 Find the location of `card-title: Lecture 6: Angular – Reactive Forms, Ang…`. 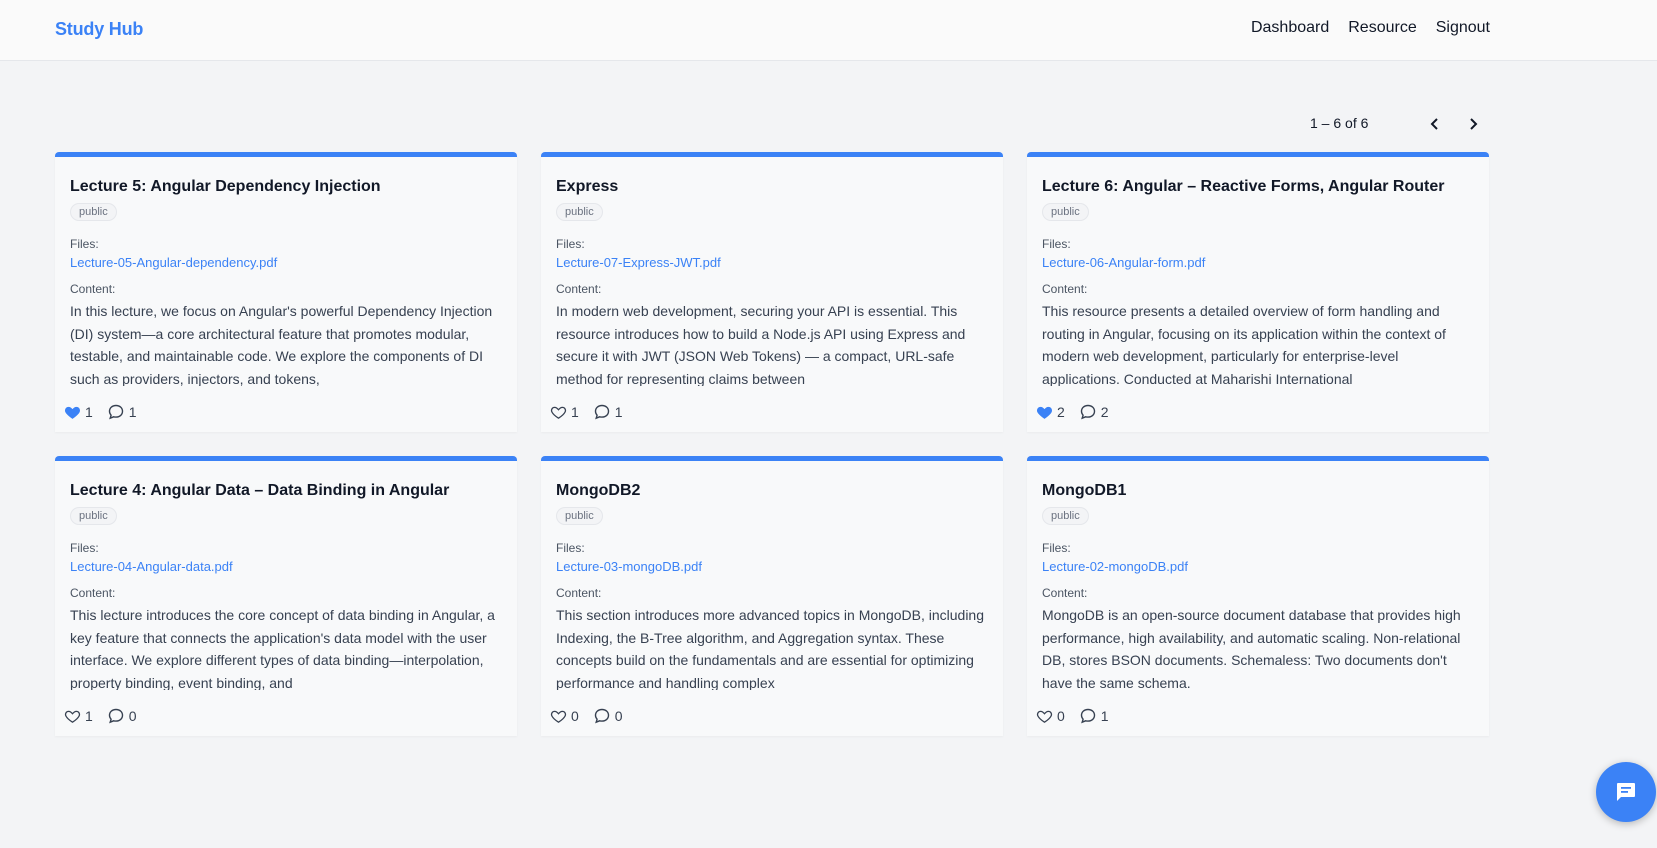

card-title: Lecture 6: Angular – Reactive Forms, Ang… is located at coordinates (1243, 186).